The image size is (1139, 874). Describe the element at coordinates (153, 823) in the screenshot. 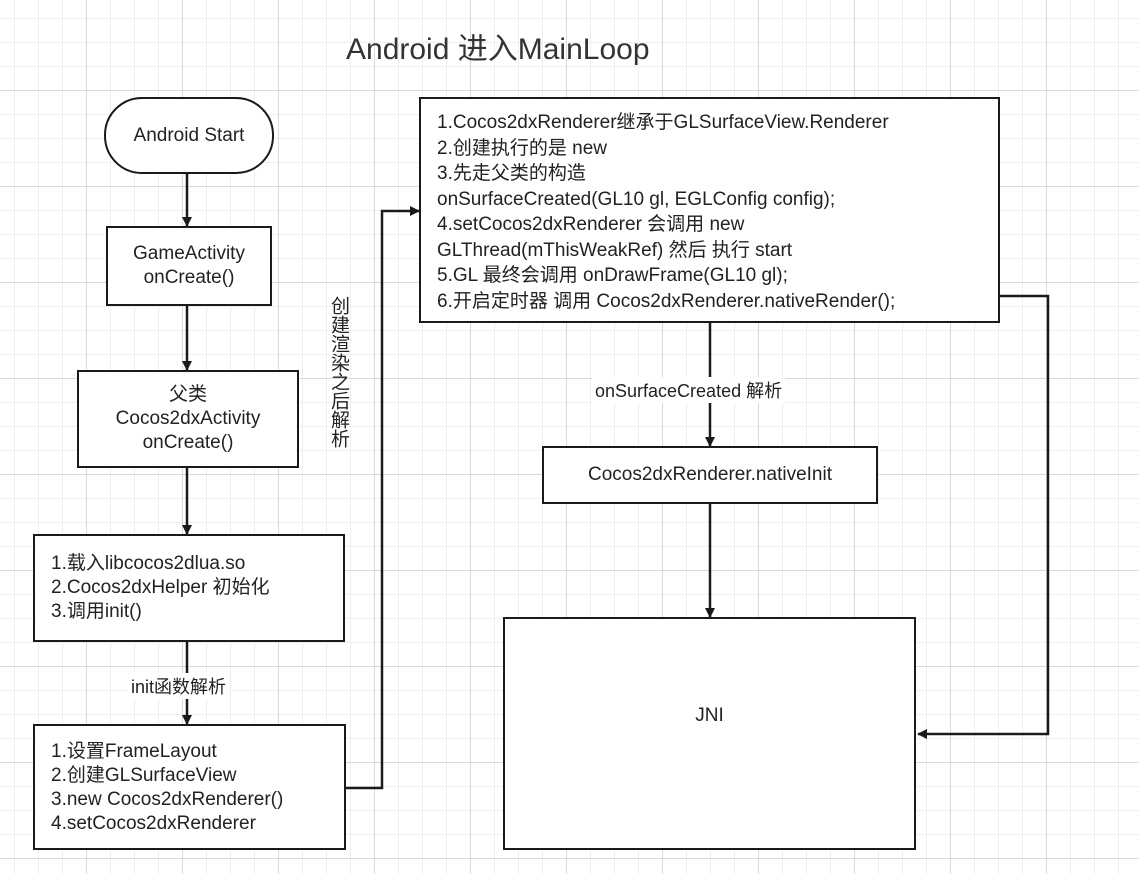

I see `node-line: 4.setCocos2dxRenderer` at that location.